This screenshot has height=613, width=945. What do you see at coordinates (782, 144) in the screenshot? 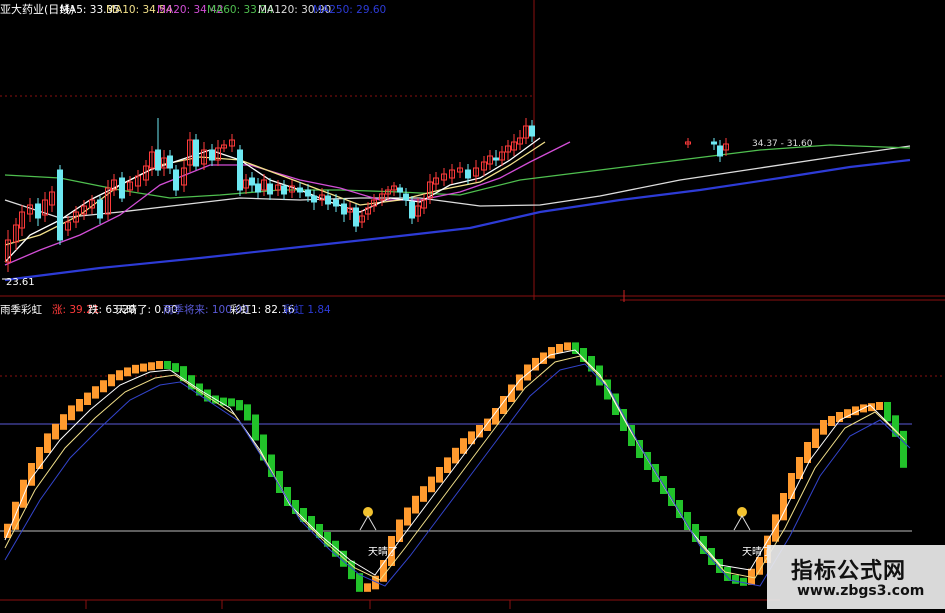
I see `price-range-annotation: 34.37 - 31.60` at bounding box center [782, 144].